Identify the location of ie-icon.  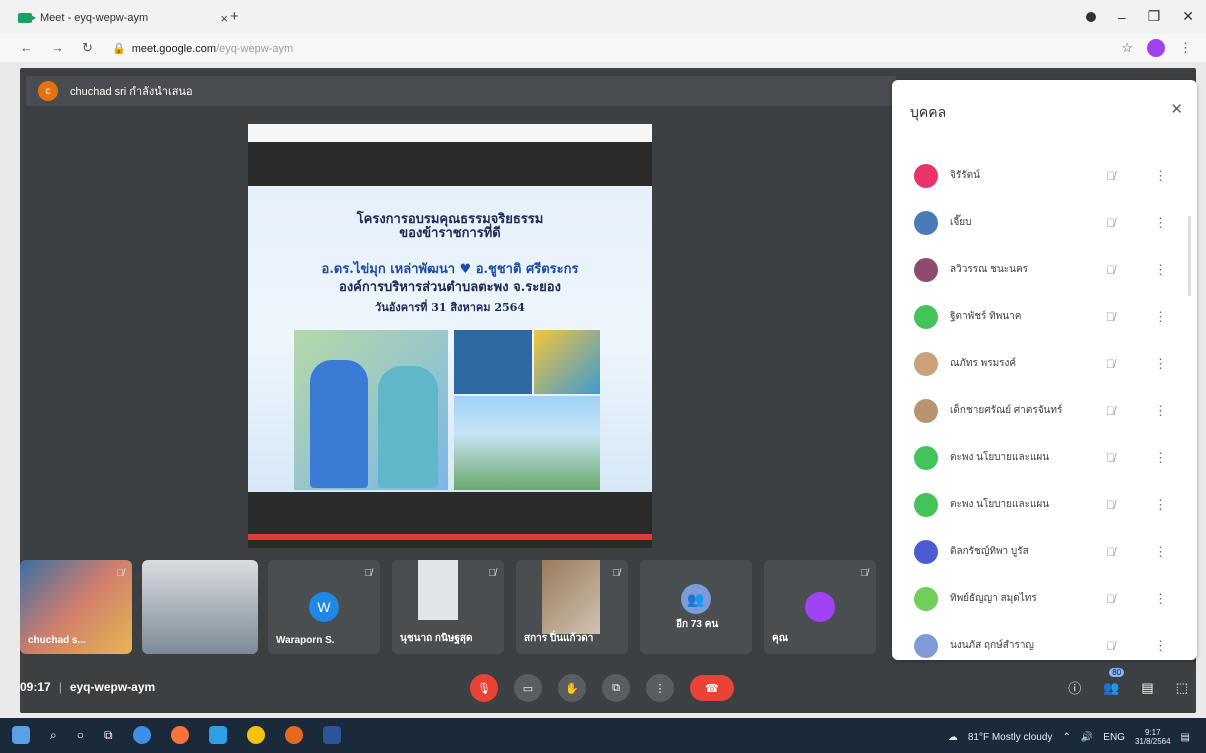
(217, 735).